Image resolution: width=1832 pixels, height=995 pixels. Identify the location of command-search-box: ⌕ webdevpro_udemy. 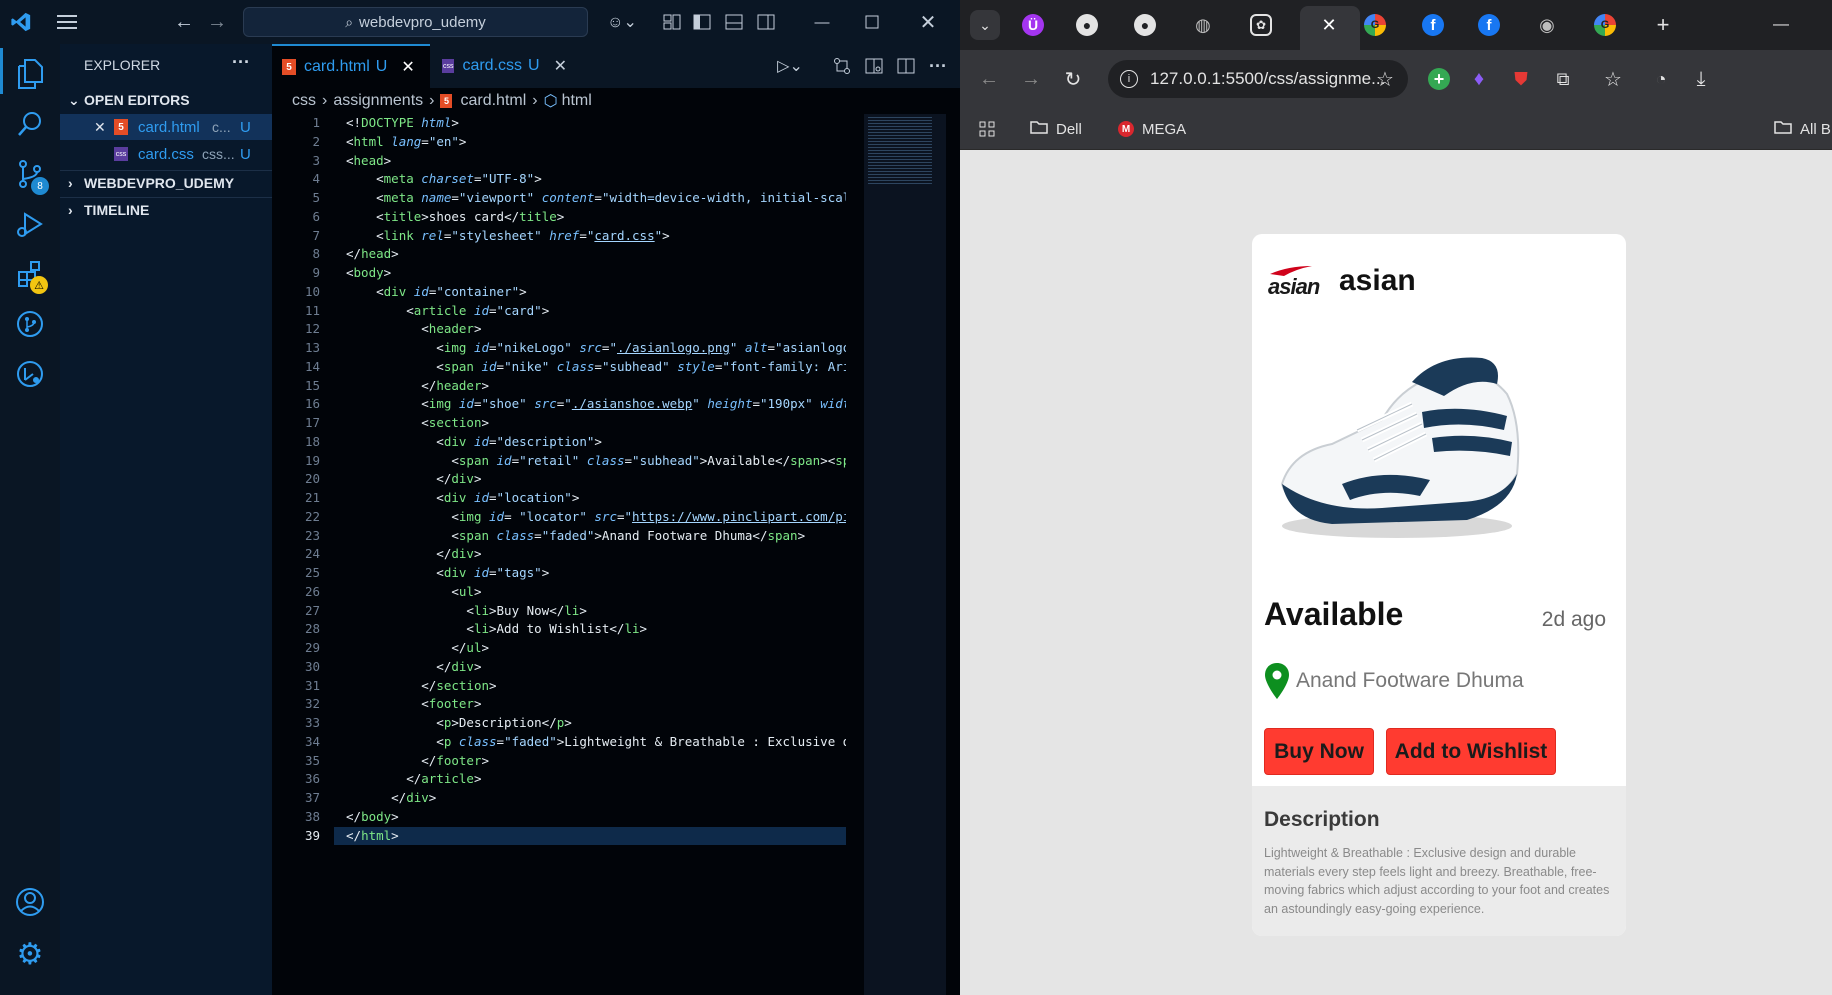
(415, 22).